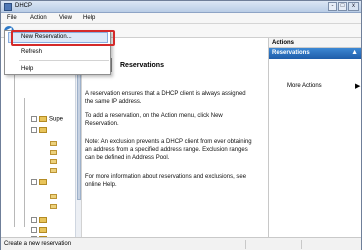 The image size is (362, 250). What do you see at coordinates (332, 6) in the screenshot?
I see `minimize-button: -` at bounding box center [332, 6].